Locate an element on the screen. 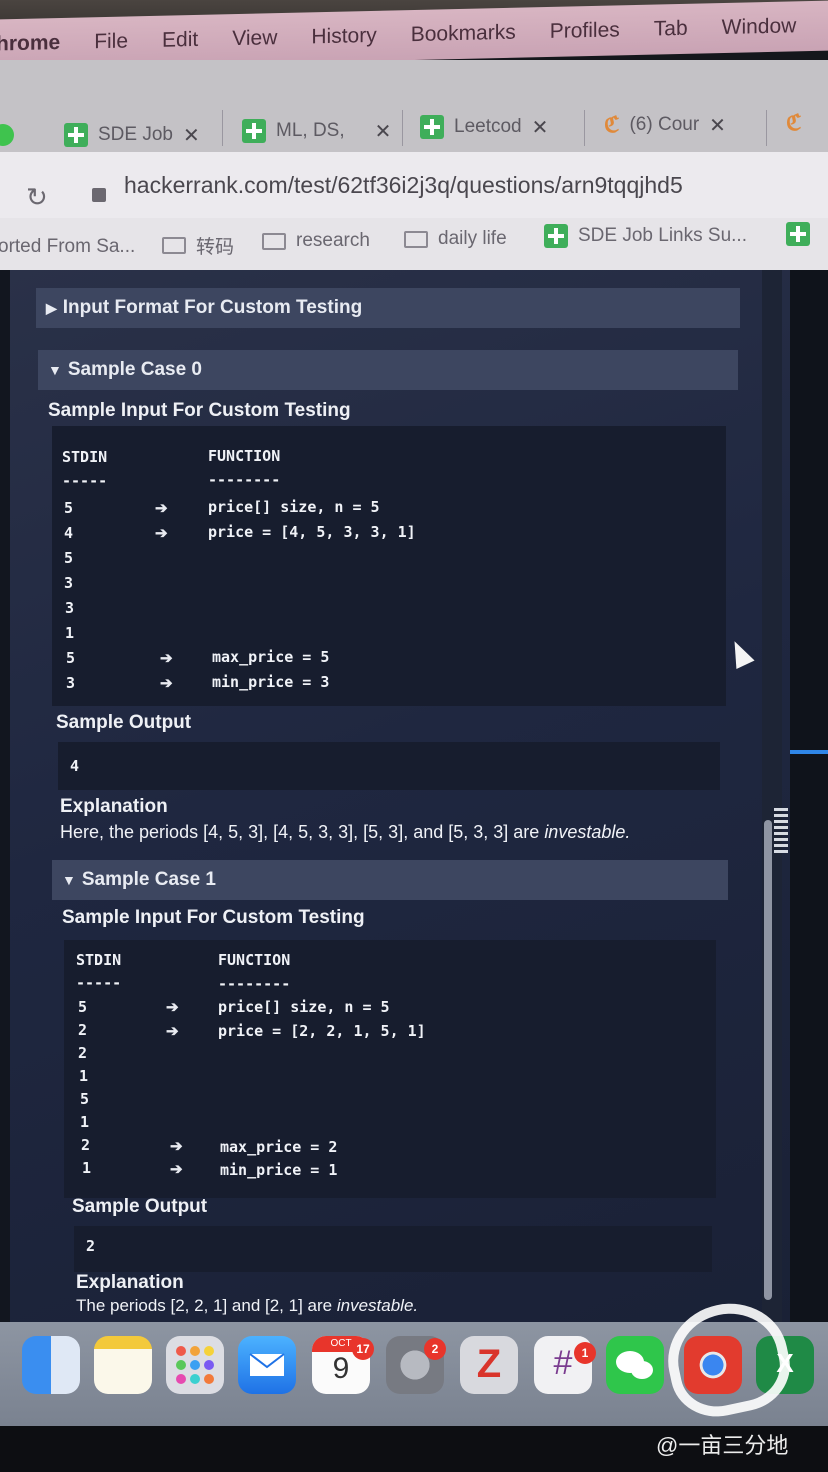 The width and height of the screenshot is (828, 1472). section-title: Sample Case 1 is located at coordinates (148, 879).